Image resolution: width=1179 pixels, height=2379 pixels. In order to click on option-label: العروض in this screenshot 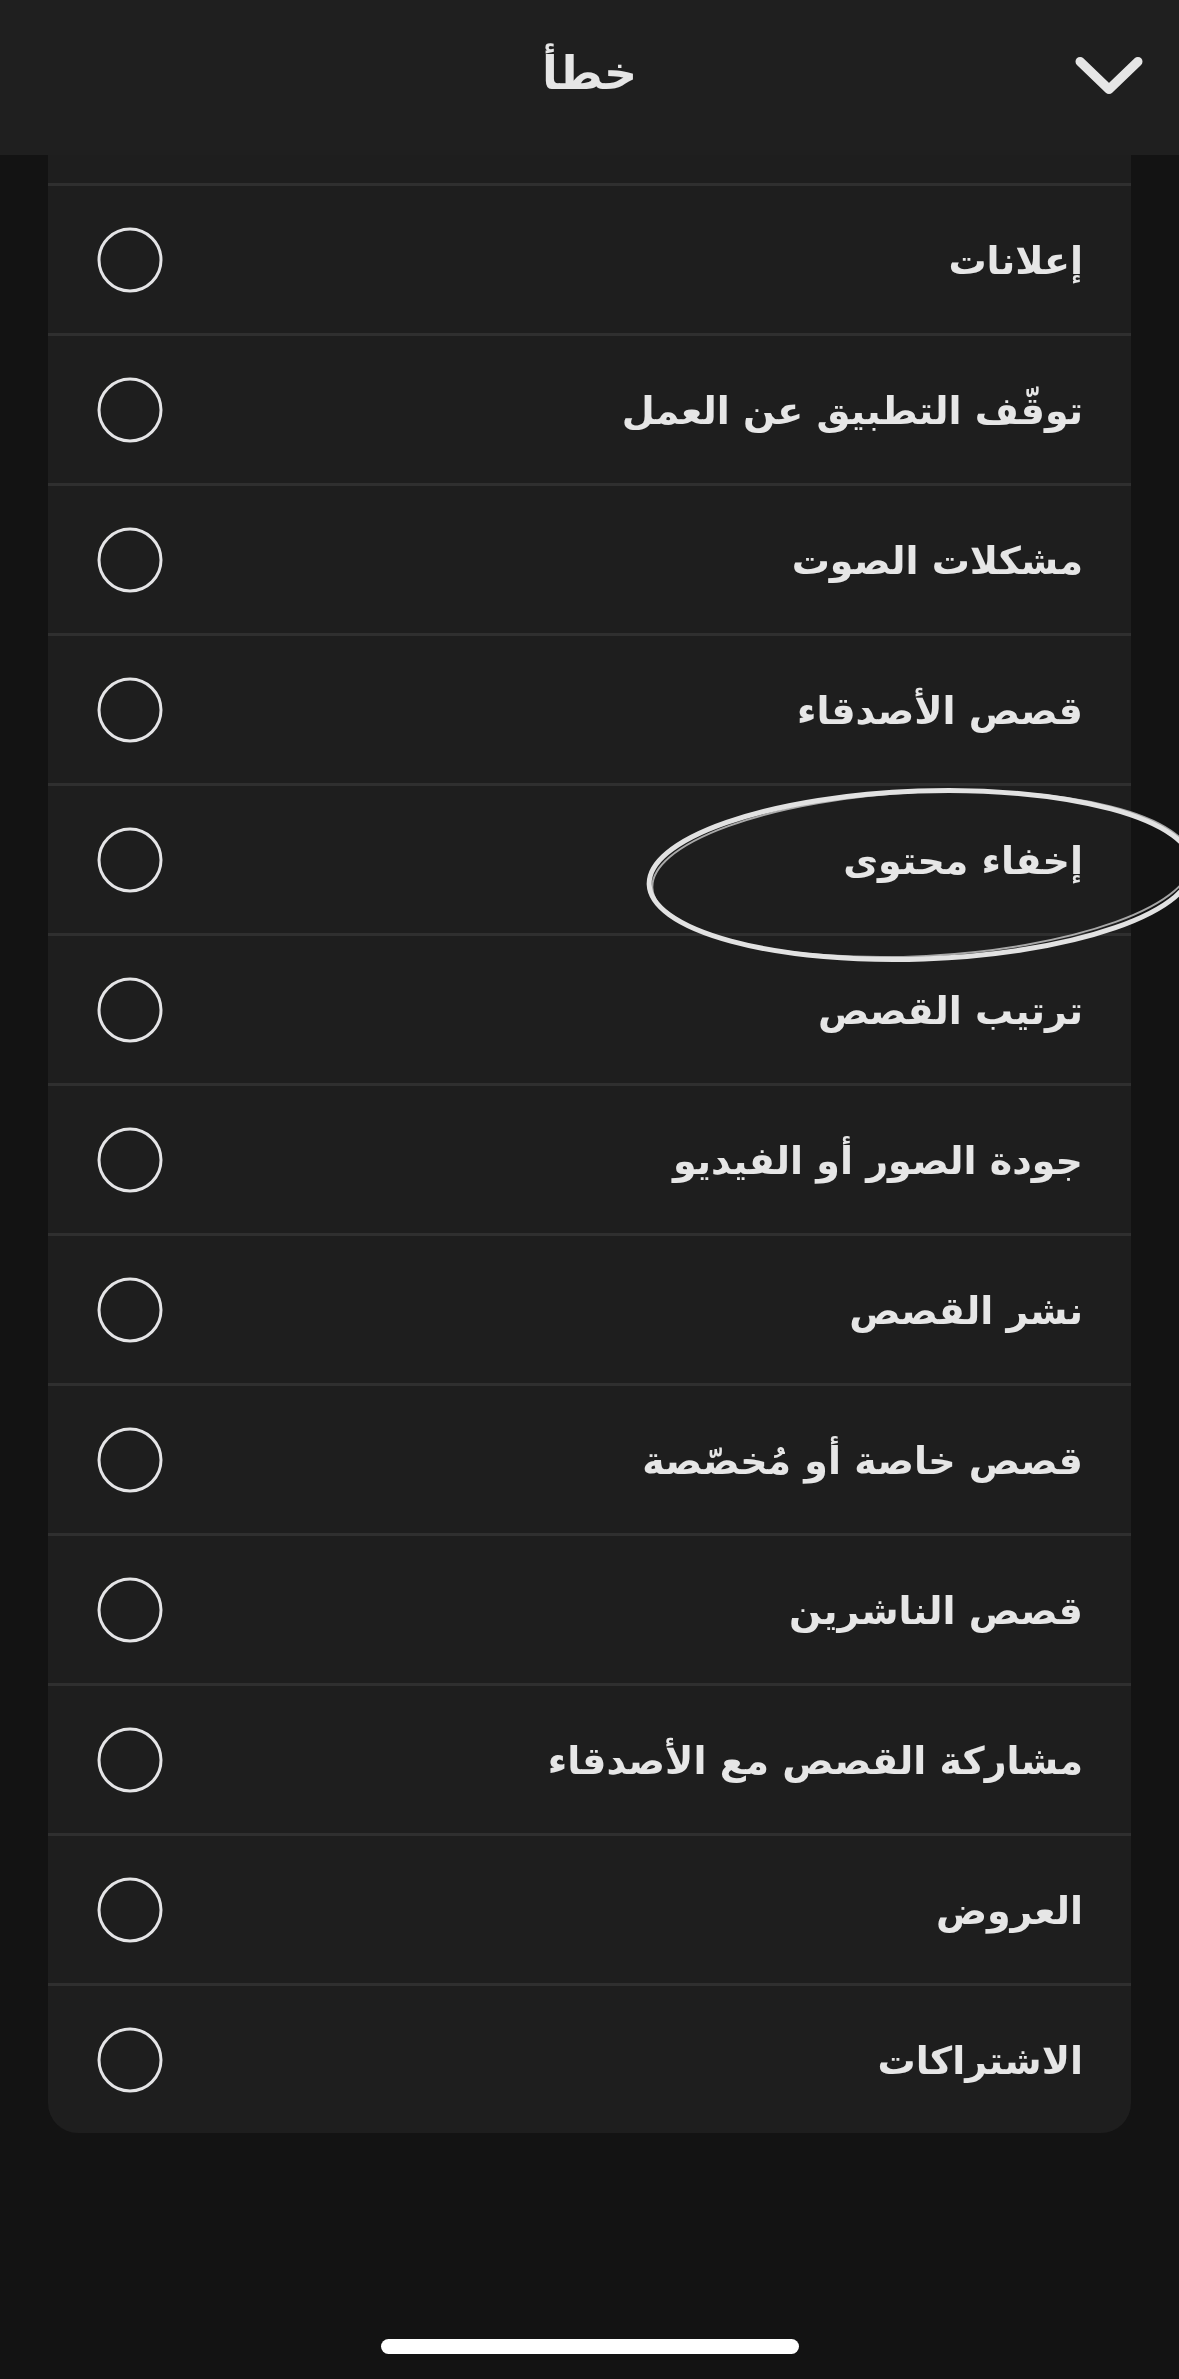, I will do `click(1009, 1911)`.